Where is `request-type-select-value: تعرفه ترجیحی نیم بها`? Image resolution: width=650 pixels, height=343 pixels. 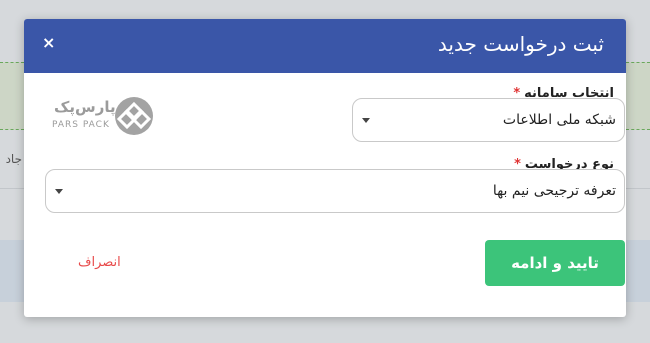 request-type-select-value: تعرفه ترجیحی نیم بها is located at coordinates (554, 191).